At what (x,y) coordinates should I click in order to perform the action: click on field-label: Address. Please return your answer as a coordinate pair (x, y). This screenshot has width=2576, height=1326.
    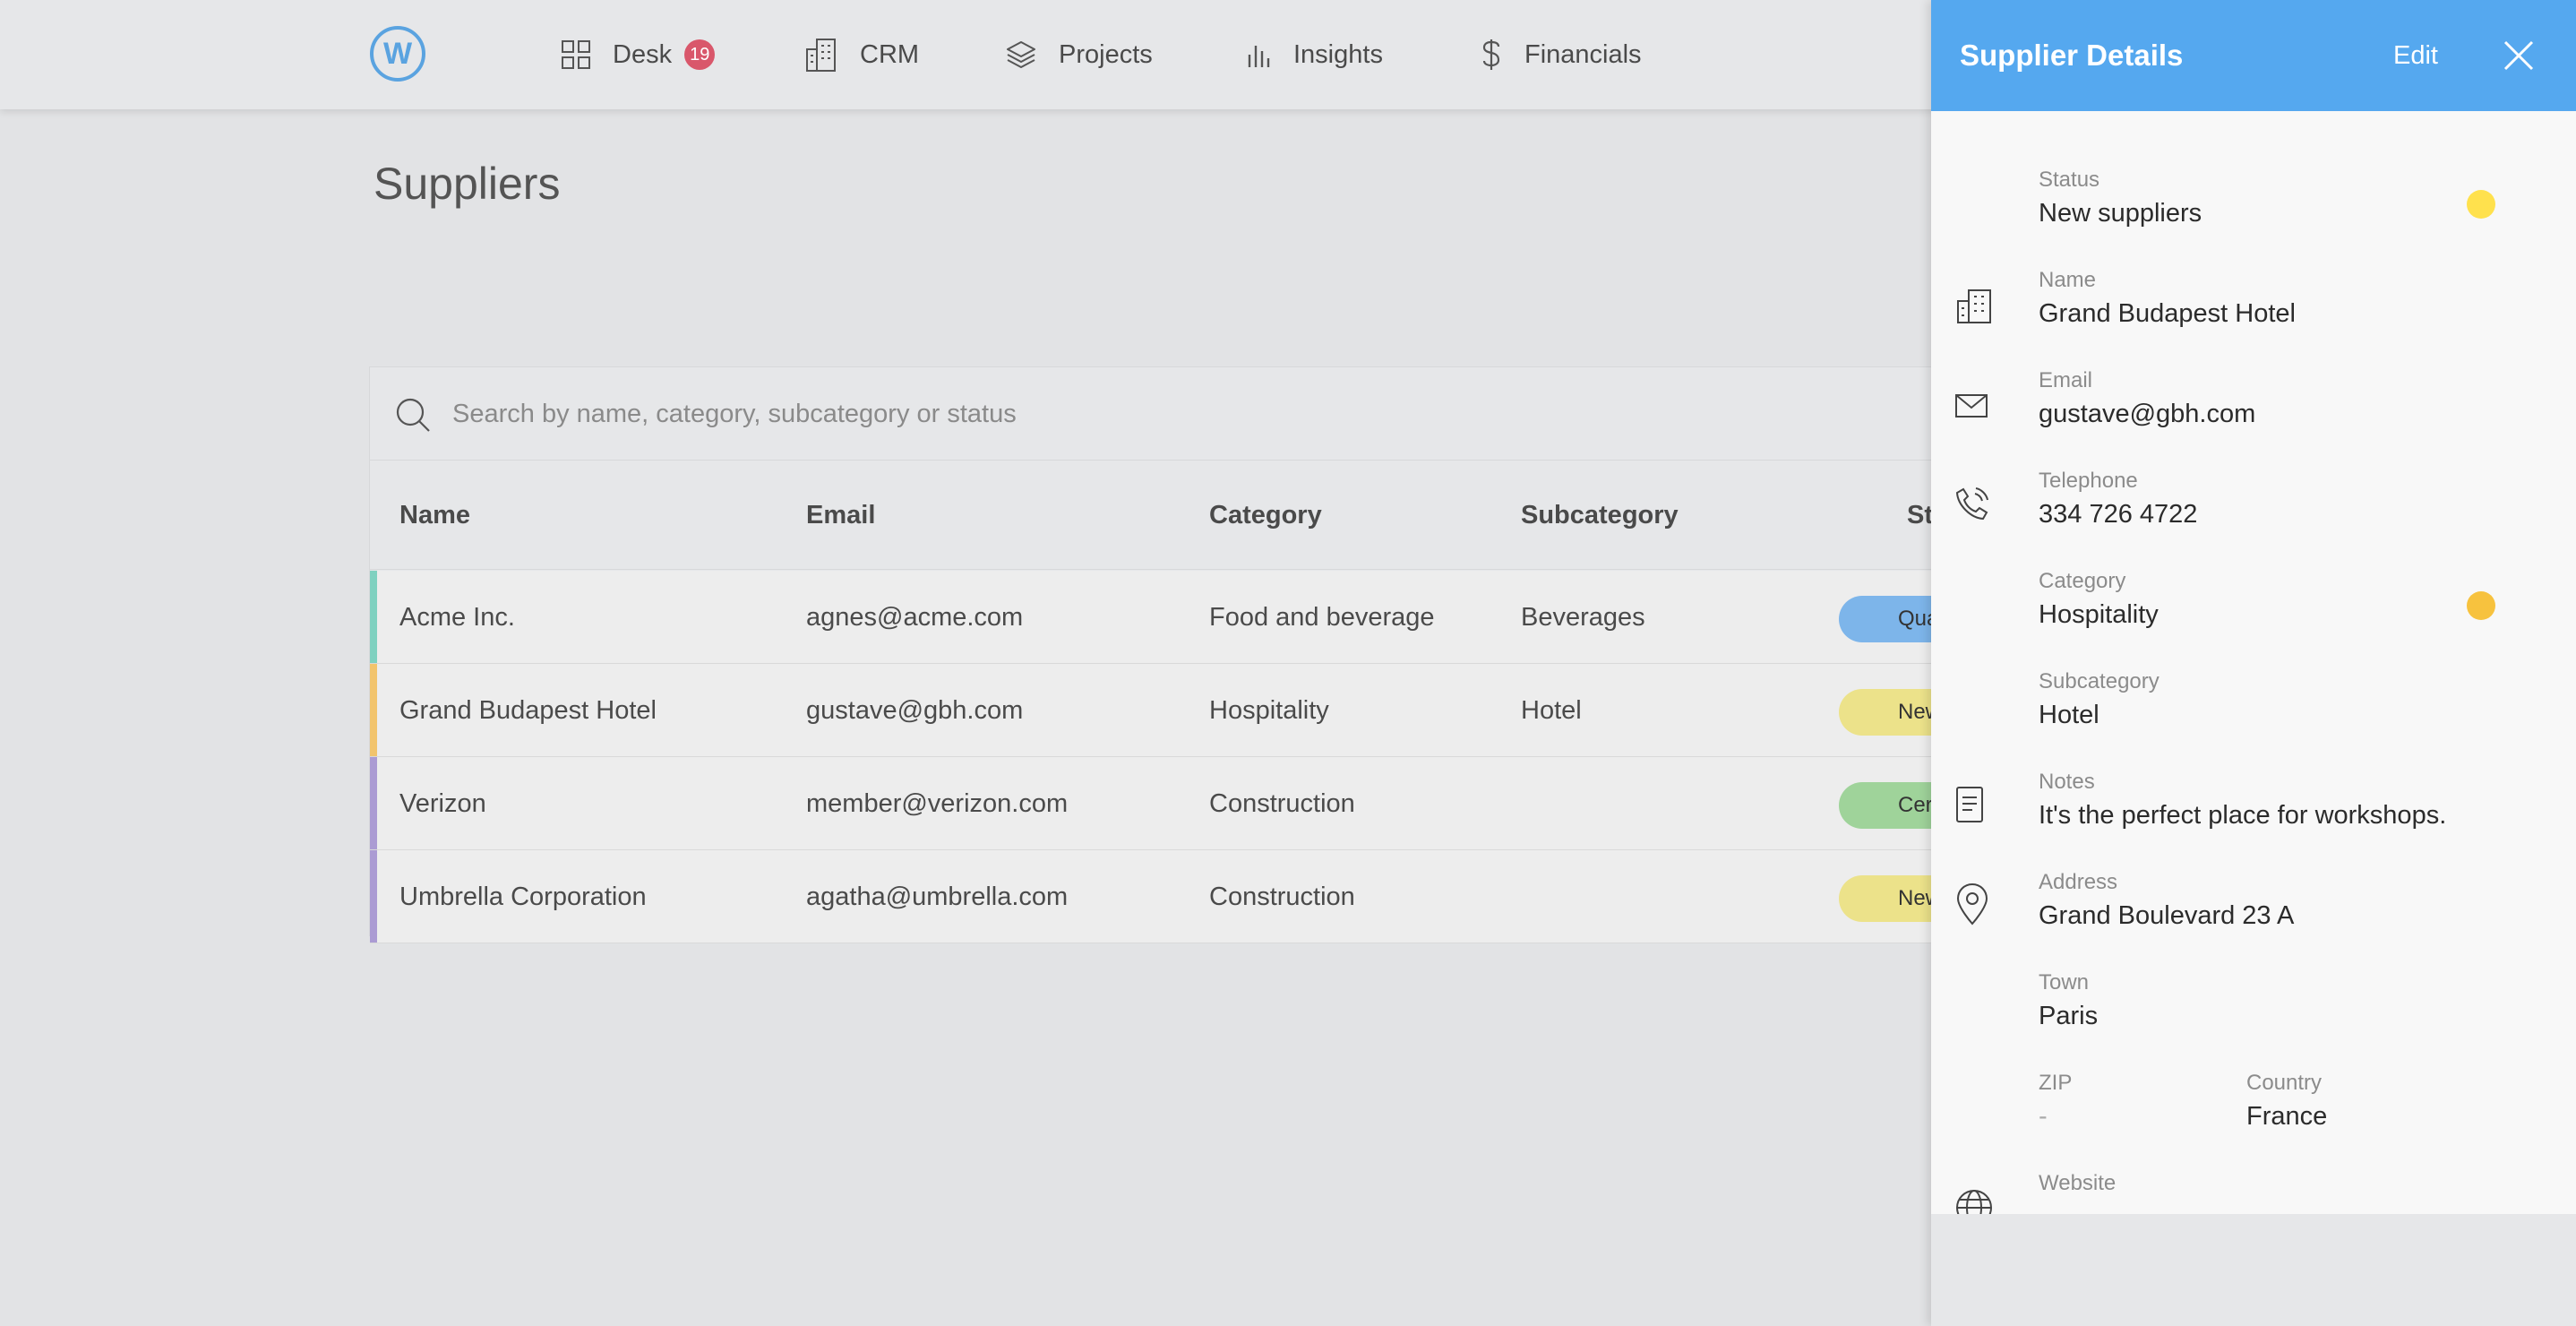
    Looking at the image, I should click on (2078, 882).